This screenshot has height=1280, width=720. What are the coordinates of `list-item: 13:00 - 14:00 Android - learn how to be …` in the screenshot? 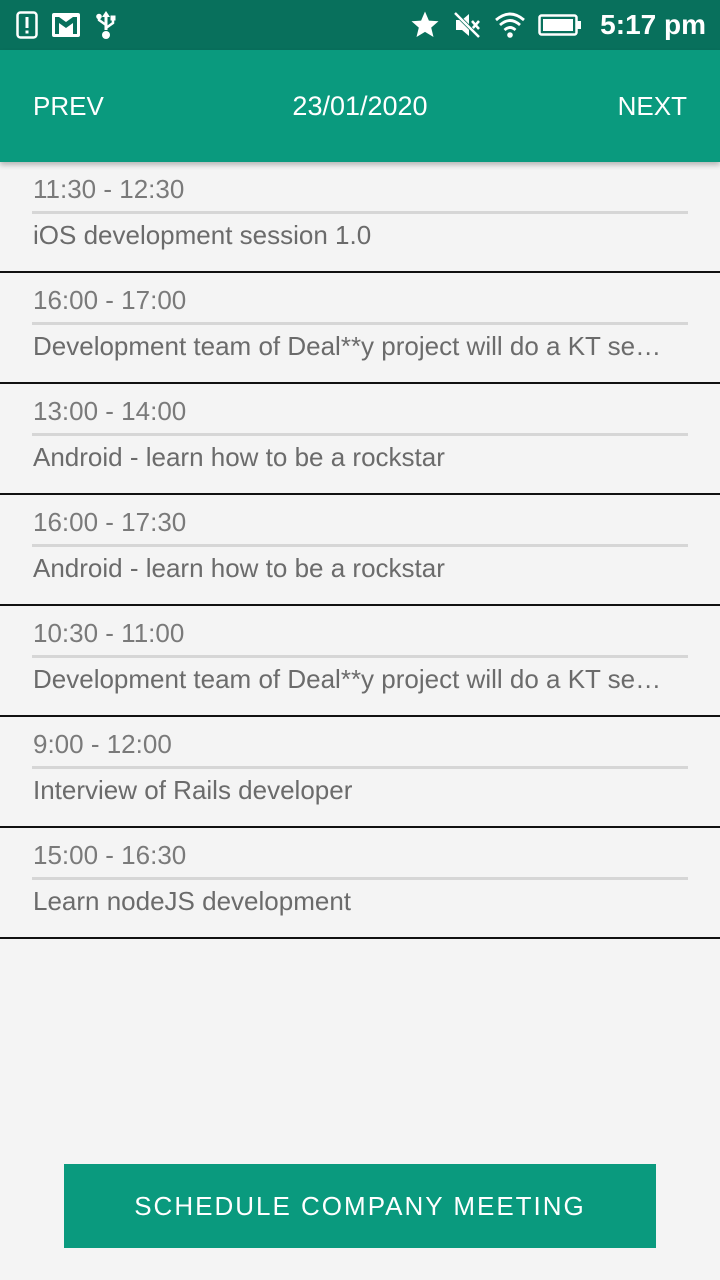 It's located at (360, 439).